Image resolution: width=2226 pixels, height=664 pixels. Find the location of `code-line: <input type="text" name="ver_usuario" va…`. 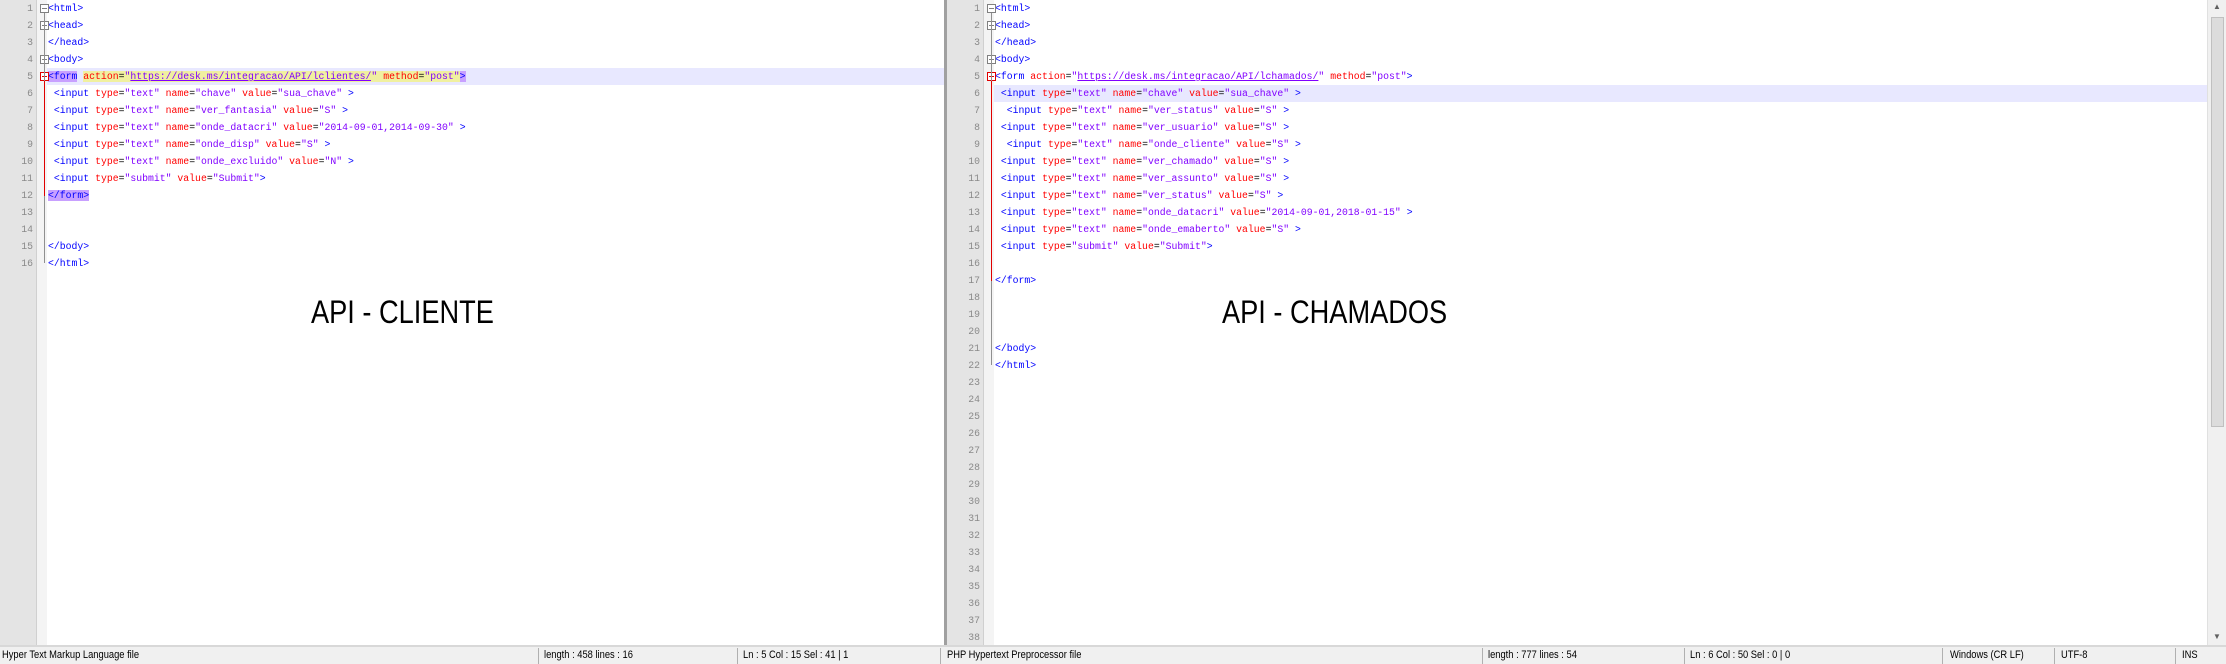

code-line: <input type="text" name="ver_usuario" va… is located at coordinates (1600, 127).